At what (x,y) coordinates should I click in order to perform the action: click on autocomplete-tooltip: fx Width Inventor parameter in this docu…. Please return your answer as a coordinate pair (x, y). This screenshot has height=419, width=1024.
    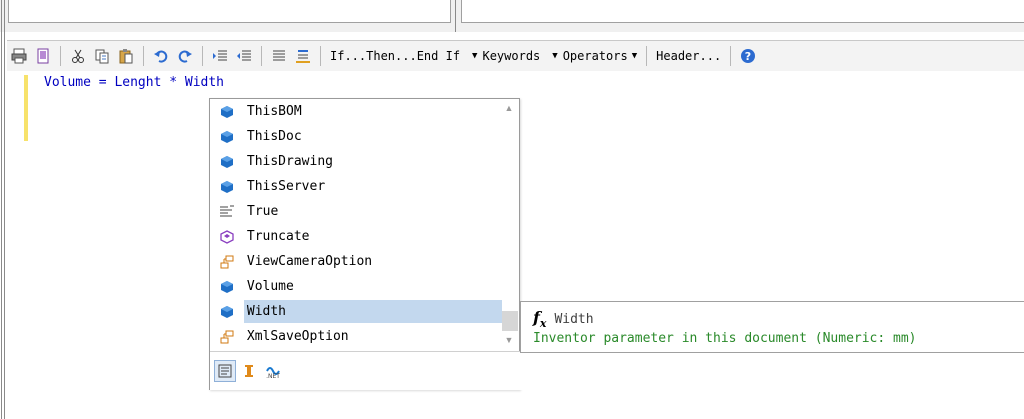
    Looking at the image, I should click on (772, 327).